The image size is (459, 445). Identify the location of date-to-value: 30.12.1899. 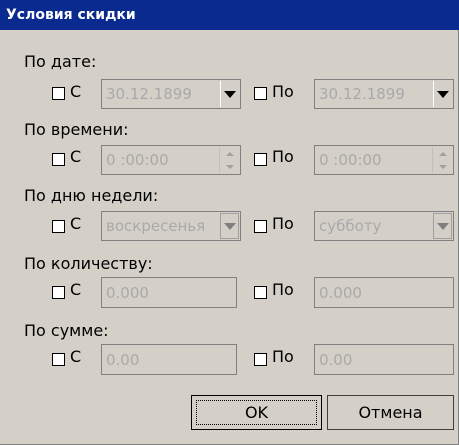
(362, 94).